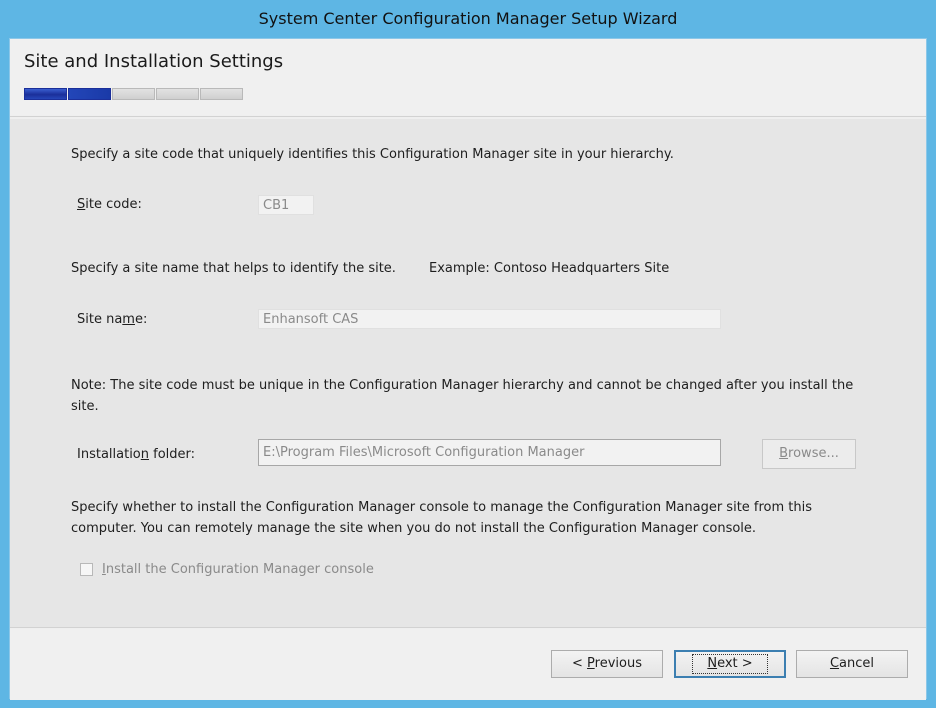 The width and height of the screenshot is (936, 708). Describe the element at coordinates (286, 205) in the screenshot. I see `site-code-field: CB1` at that location.